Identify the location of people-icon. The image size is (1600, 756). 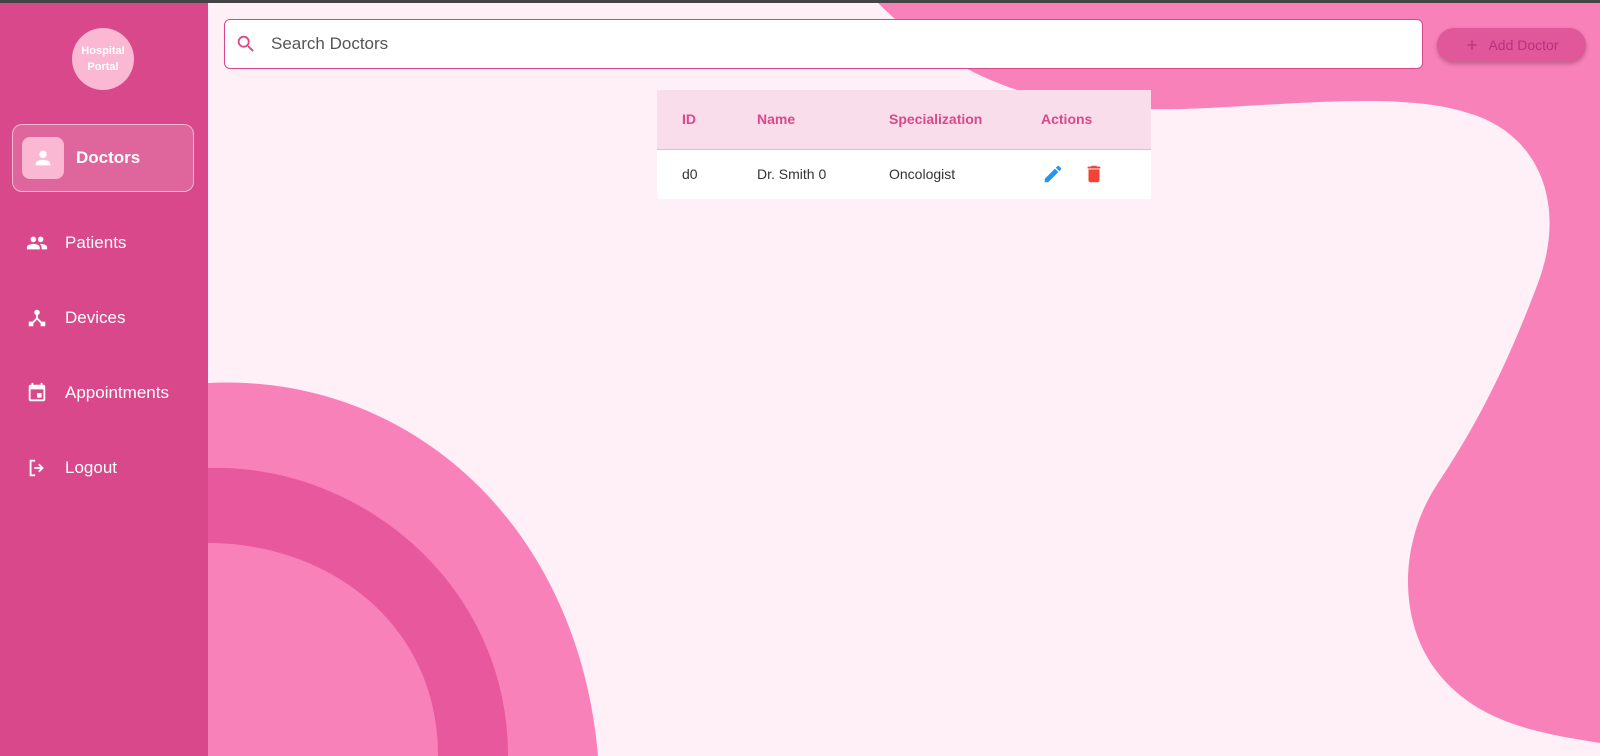
(37, 243).